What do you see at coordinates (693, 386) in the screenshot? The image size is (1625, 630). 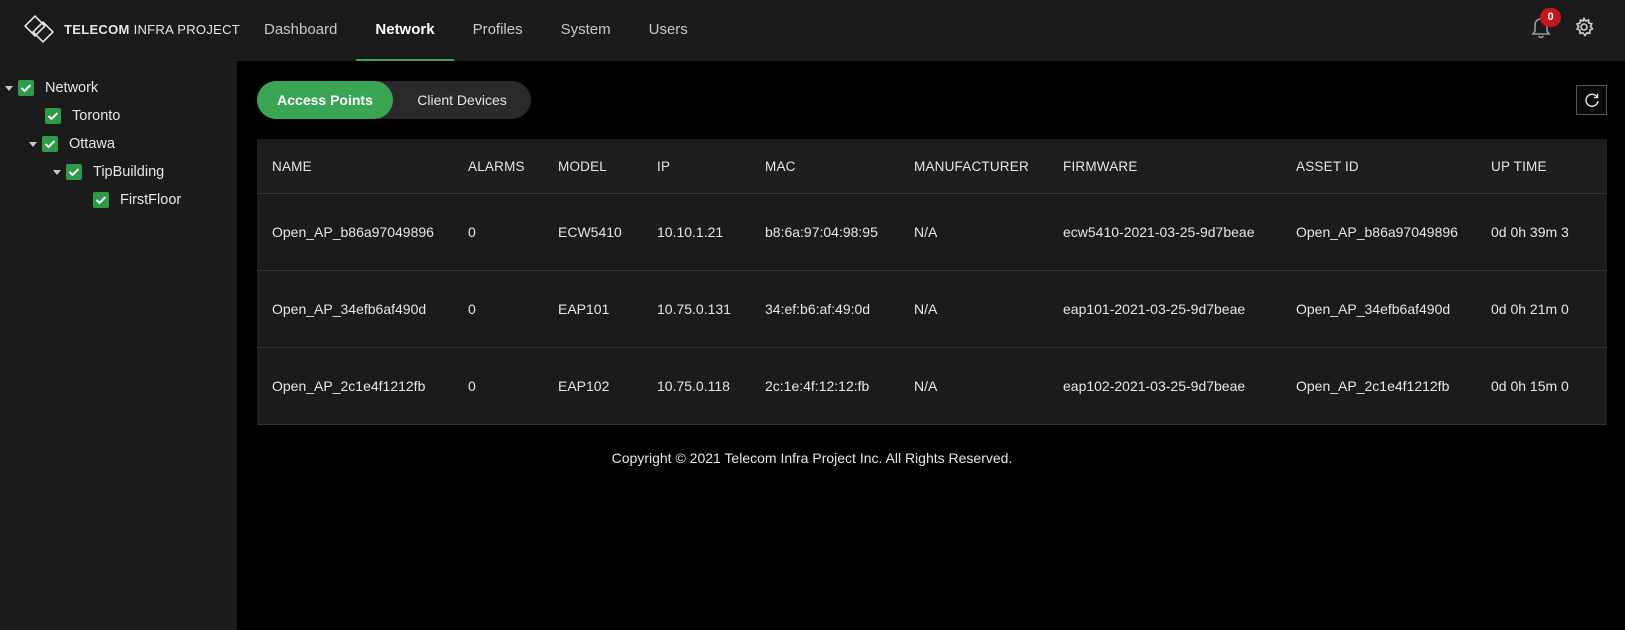 I see `cell-ip: 10.75.0.118` at bounding box center [693, 386].